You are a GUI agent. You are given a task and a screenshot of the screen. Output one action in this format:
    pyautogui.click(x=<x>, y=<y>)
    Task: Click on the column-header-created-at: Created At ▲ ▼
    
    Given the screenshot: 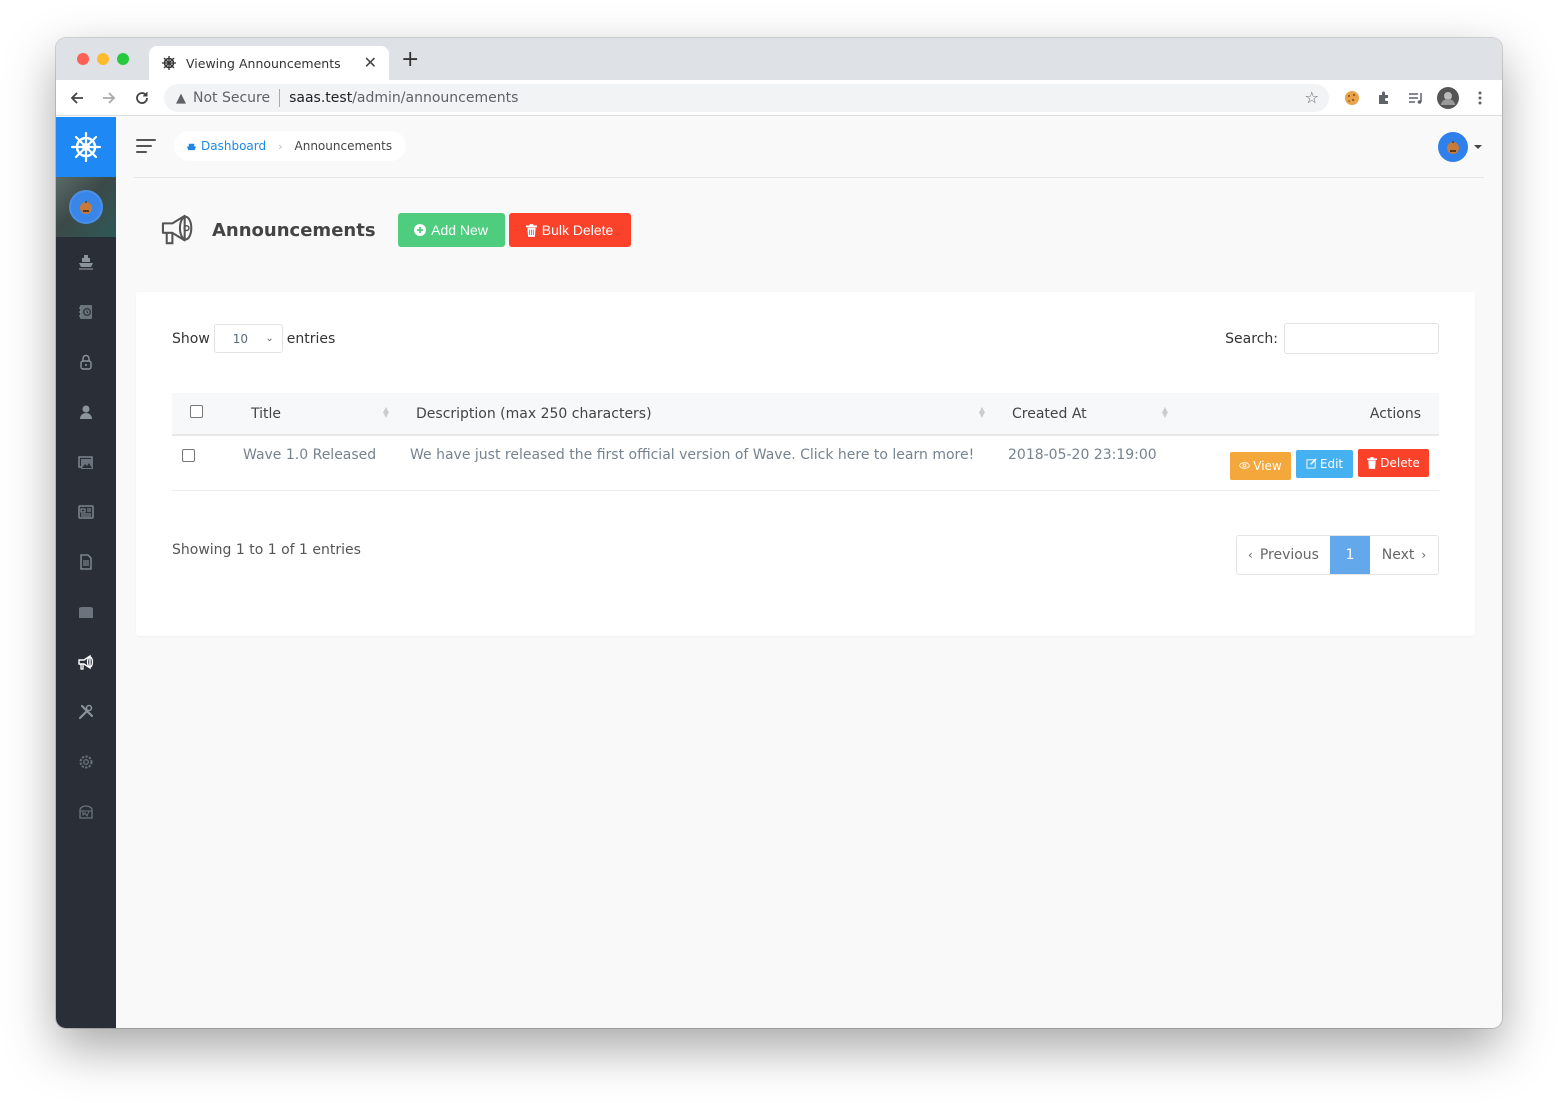 What is the action you would take?
    pyautogui.click(x=1082, y=414)
    